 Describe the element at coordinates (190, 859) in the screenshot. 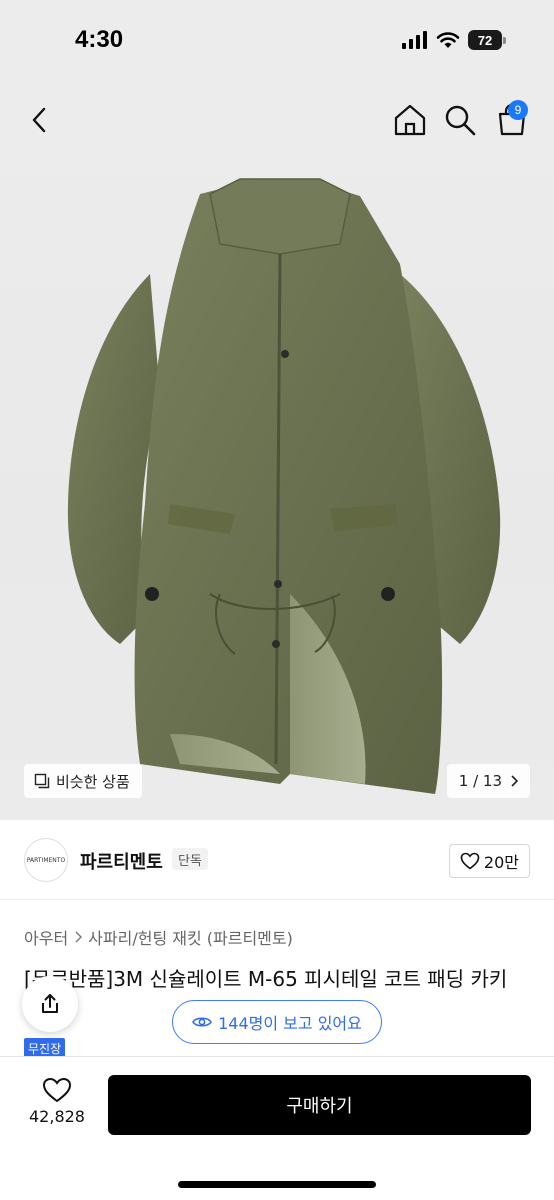

I see `brand-exclusive-tag: 단독` at that location.